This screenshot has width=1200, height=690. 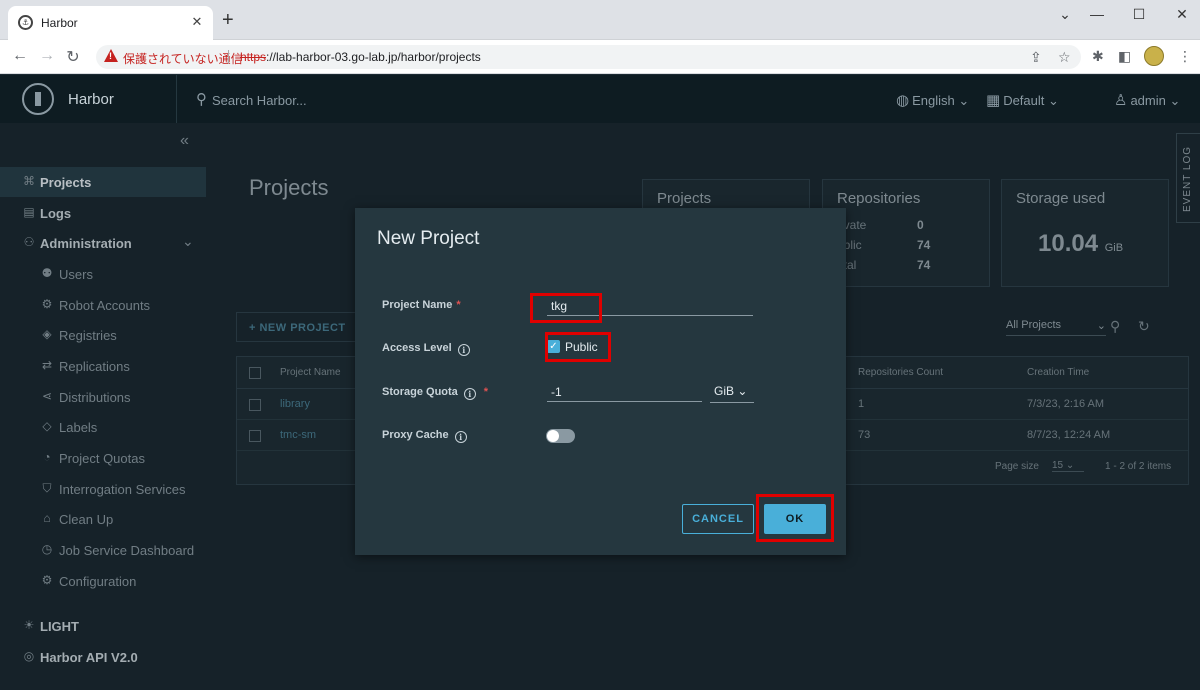 What do you see at coordinates (1139, 14) in the screenshot?
I see `maximize-icon: ☐` at bounding box center [1139, 14].